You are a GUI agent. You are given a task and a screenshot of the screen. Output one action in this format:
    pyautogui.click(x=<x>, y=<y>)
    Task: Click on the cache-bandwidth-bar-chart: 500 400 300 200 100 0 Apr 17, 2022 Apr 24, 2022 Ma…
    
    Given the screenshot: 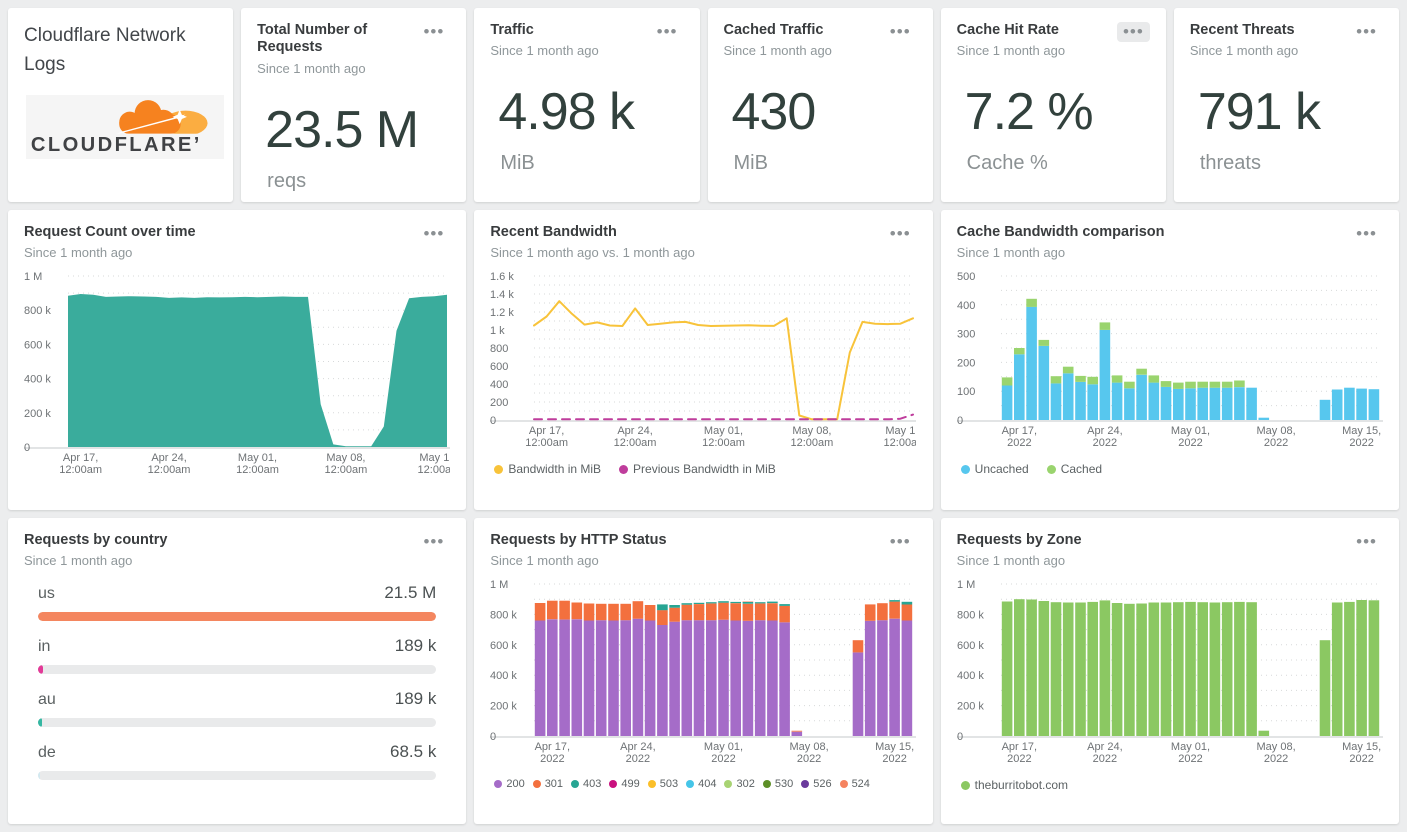 What is the action you would take?
    pyautogui.click(x=1169, y=360)
    